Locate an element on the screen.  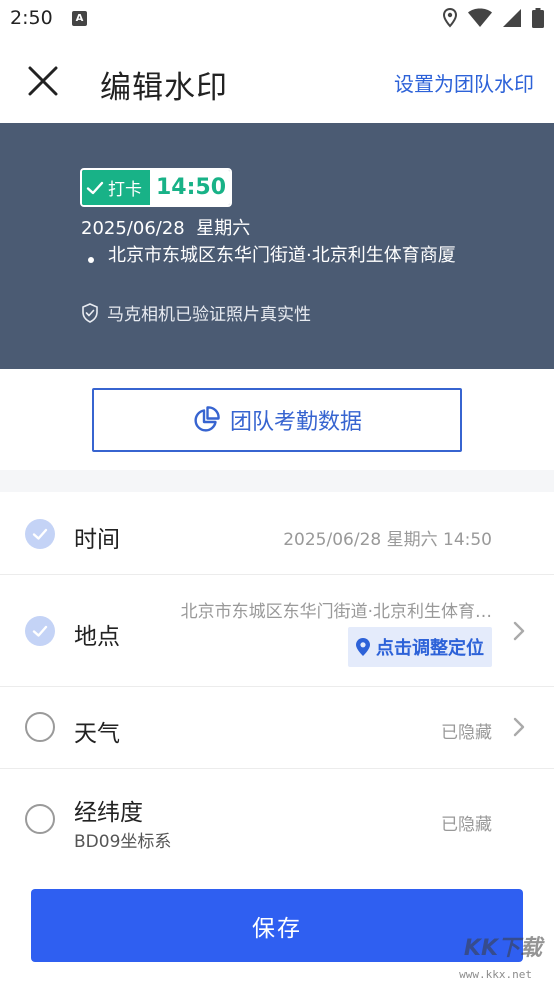
map-pin-icon is located at coordinates (363, 647).